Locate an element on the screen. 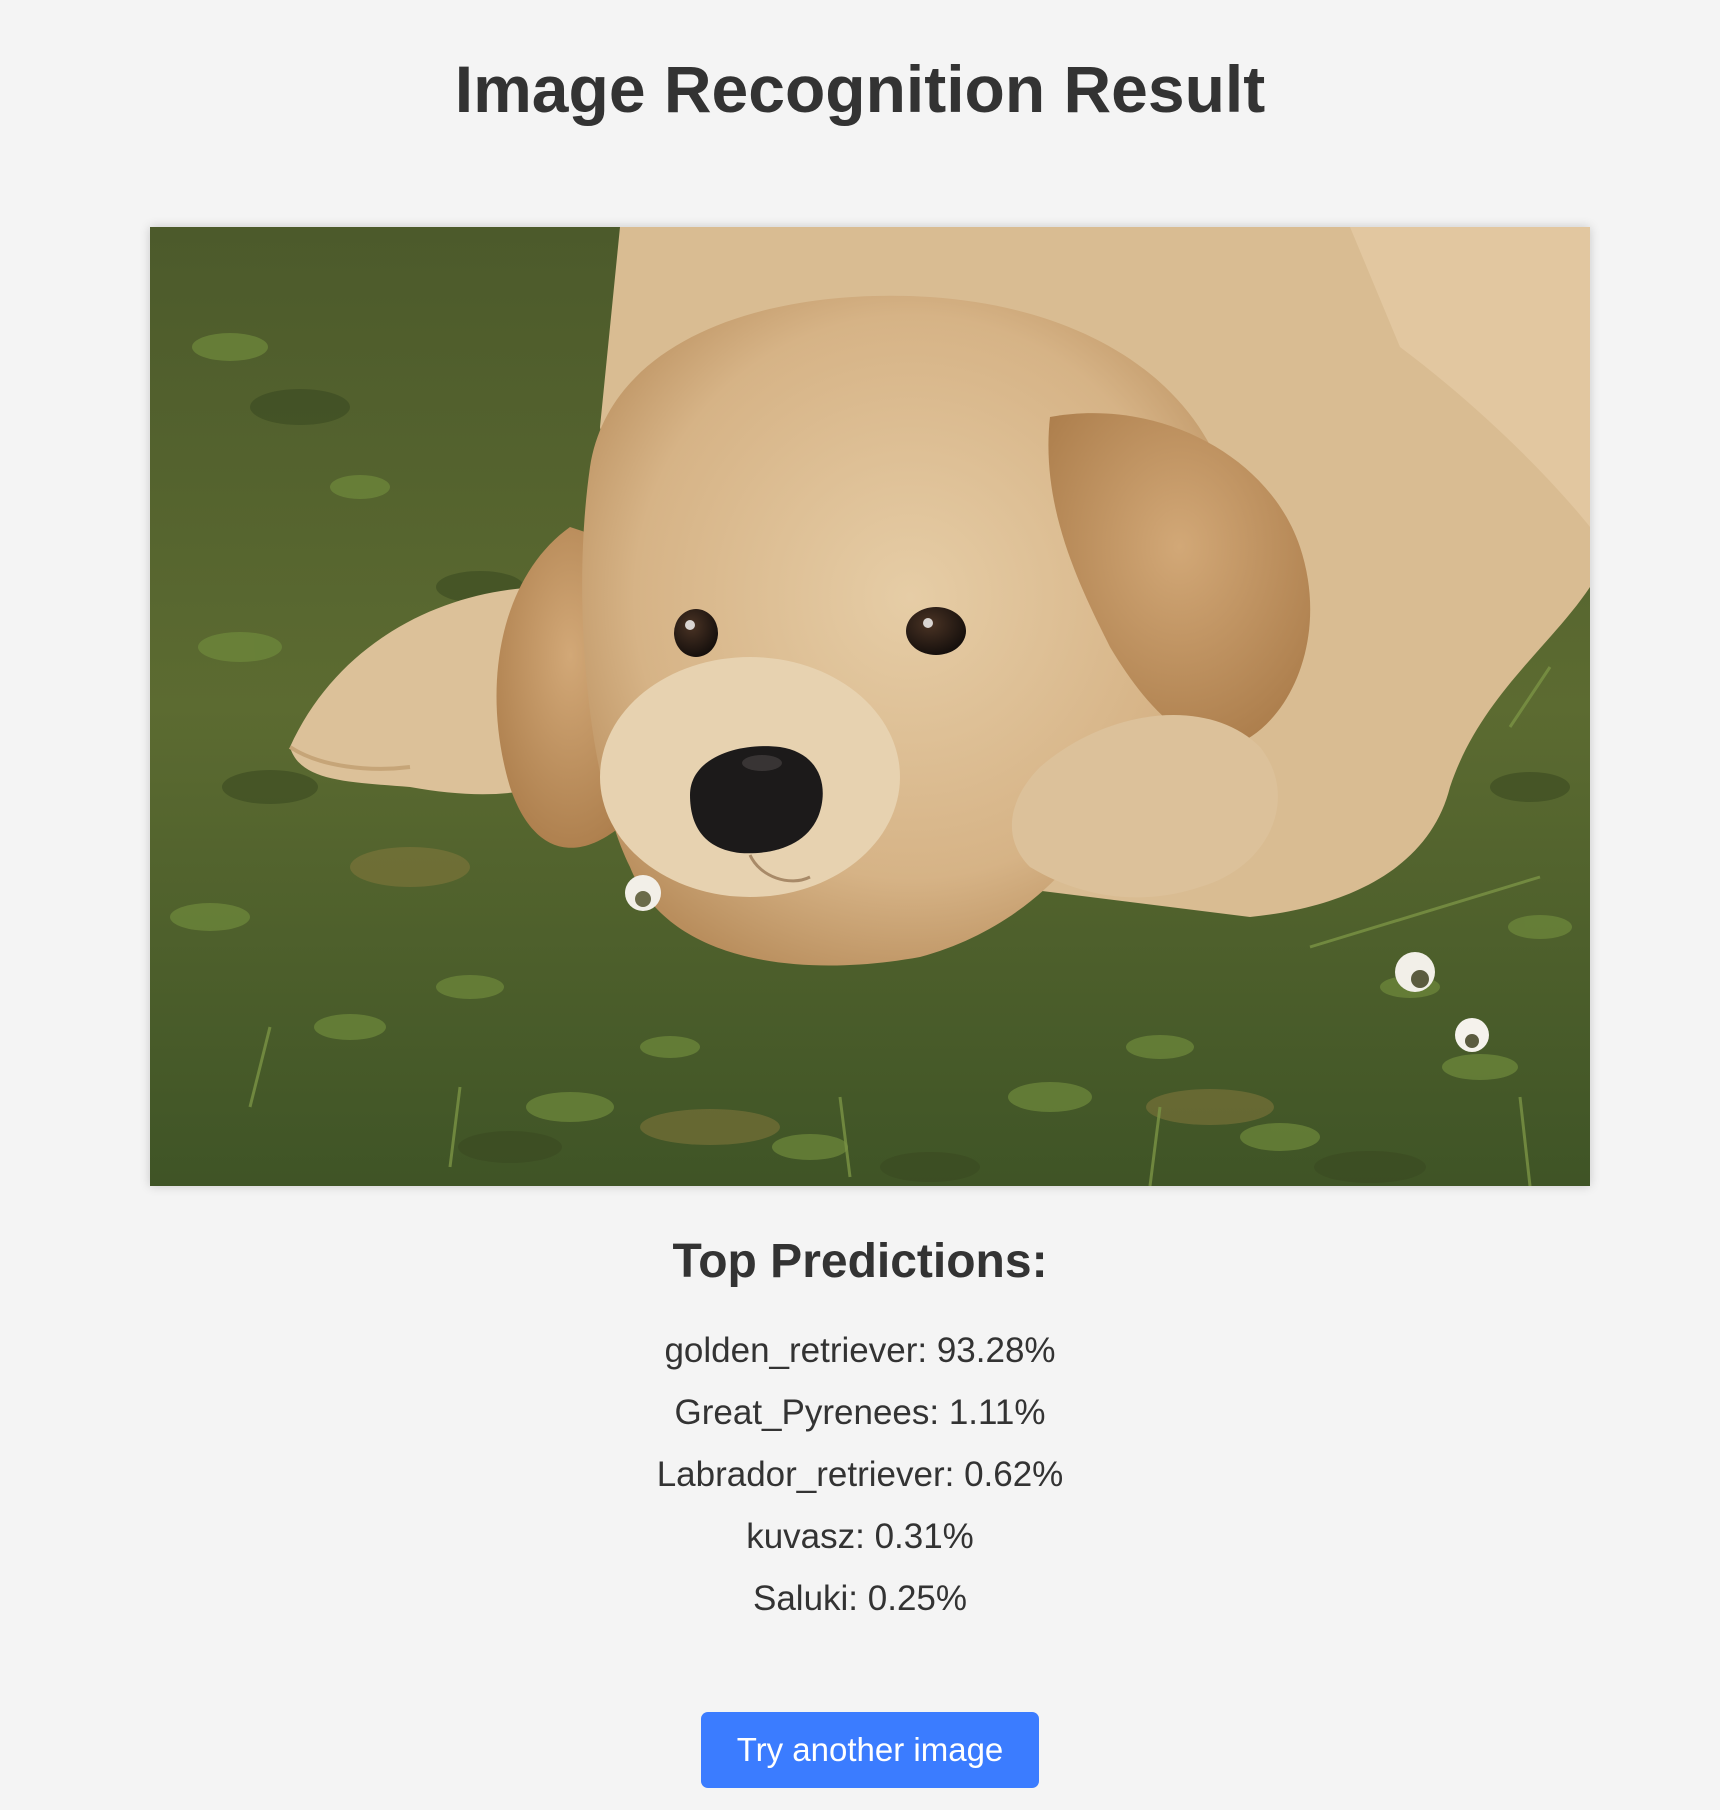 The image size is (1720, 1810). try-another-image-button: Try another image is located at coordinates (870, 1750).